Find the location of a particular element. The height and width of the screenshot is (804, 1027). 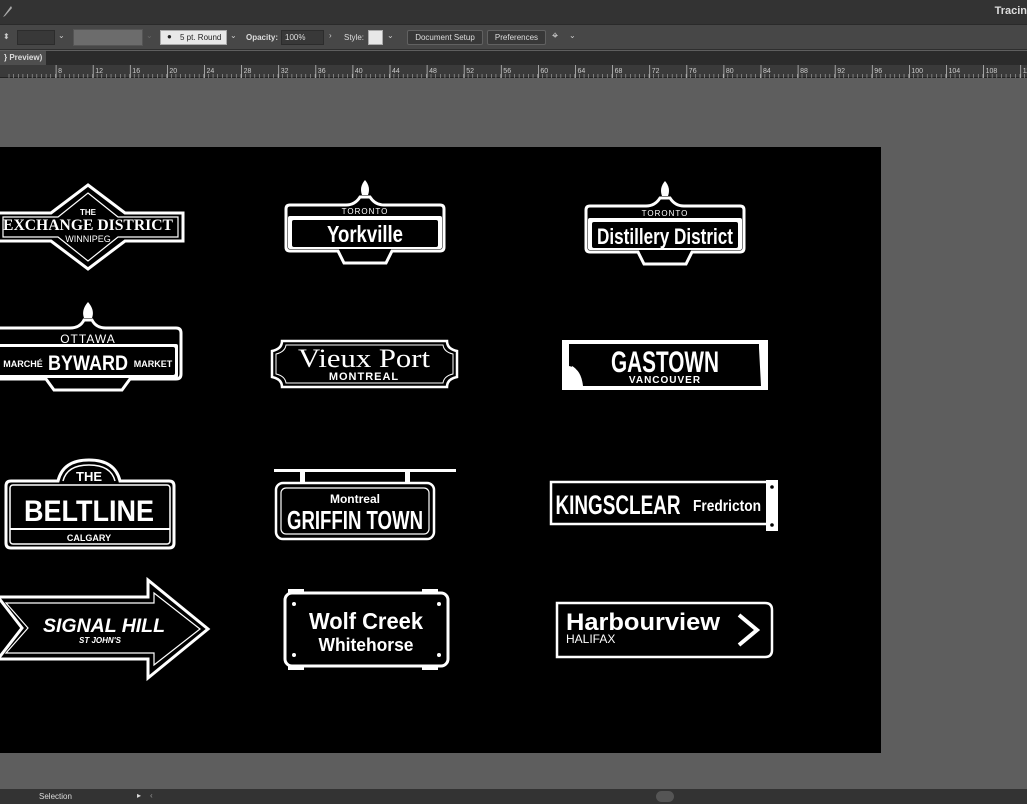

harbour-sub: HALIFAX is located at coordinates (590, 639).